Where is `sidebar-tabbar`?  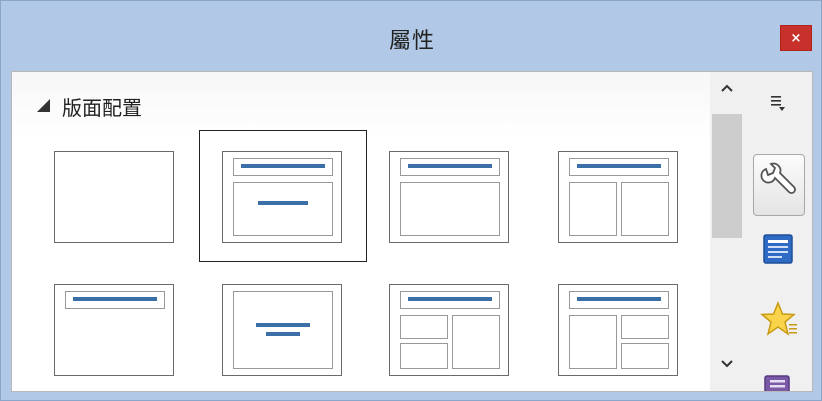 sidebar-tabbar is located at coordinates (778, 231).